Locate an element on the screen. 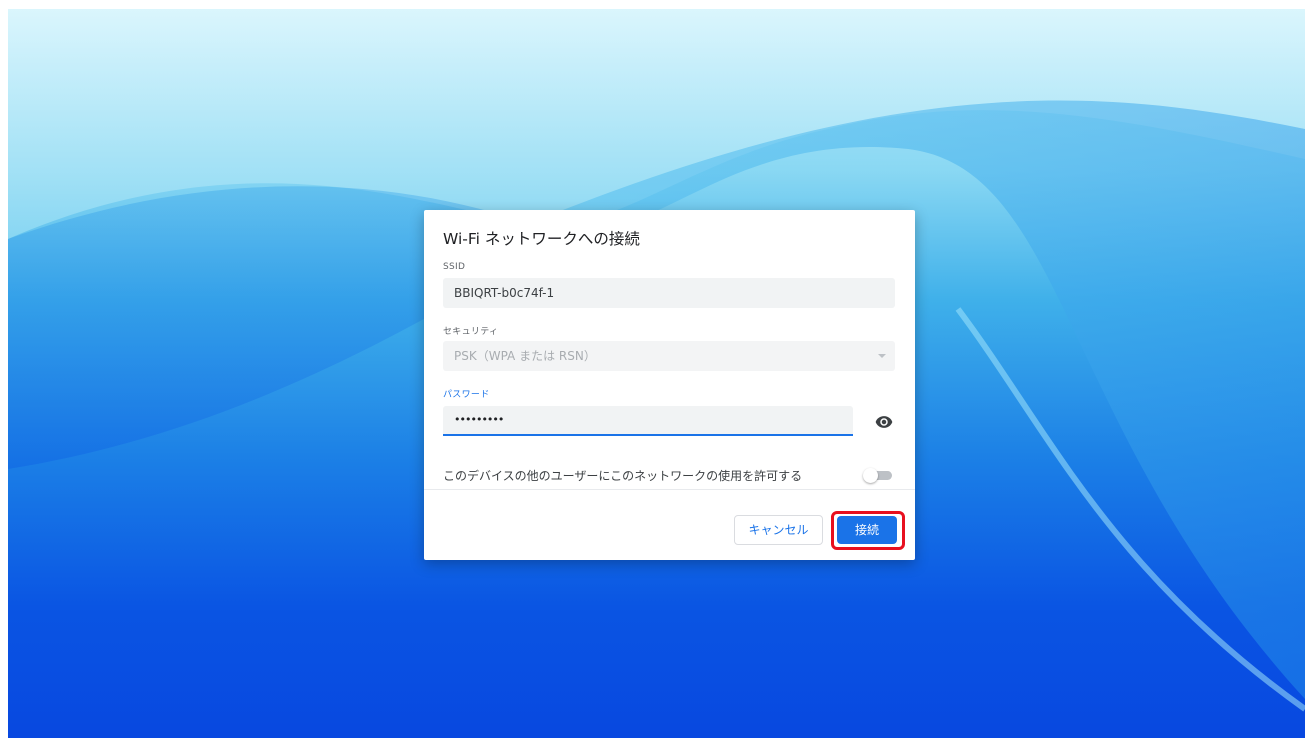  eye-icon is located at coordinates (884, 422).